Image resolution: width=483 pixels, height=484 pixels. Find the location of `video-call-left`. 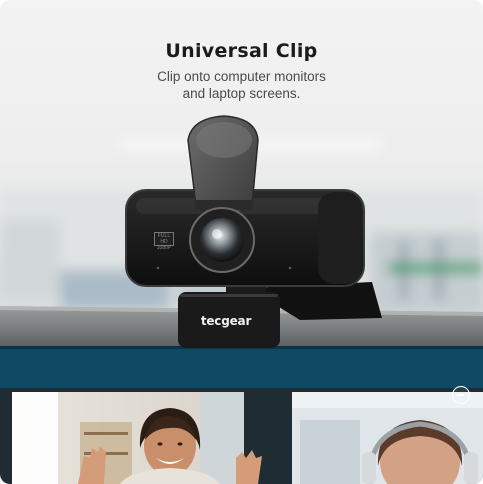

video-call-left is located at coordinates (137, 438).